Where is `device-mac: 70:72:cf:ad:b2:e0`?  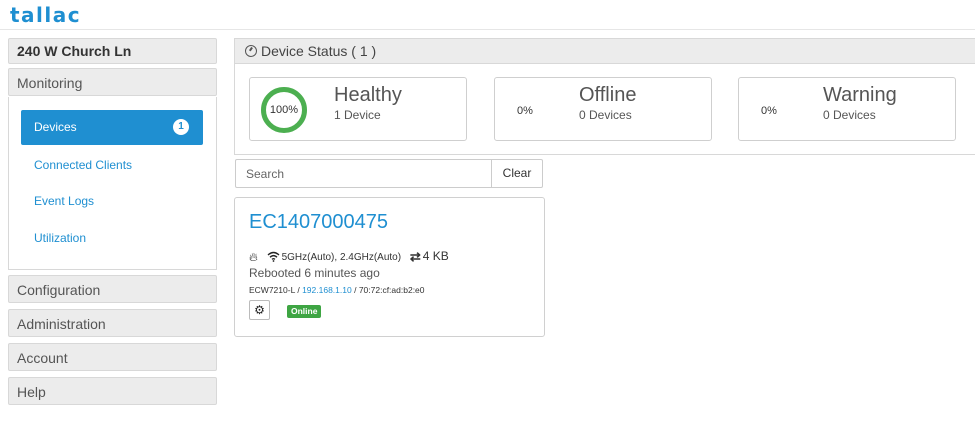 device-mac: 70:72:cf:ad:b2:e0 is located at coordinates (391, 290).